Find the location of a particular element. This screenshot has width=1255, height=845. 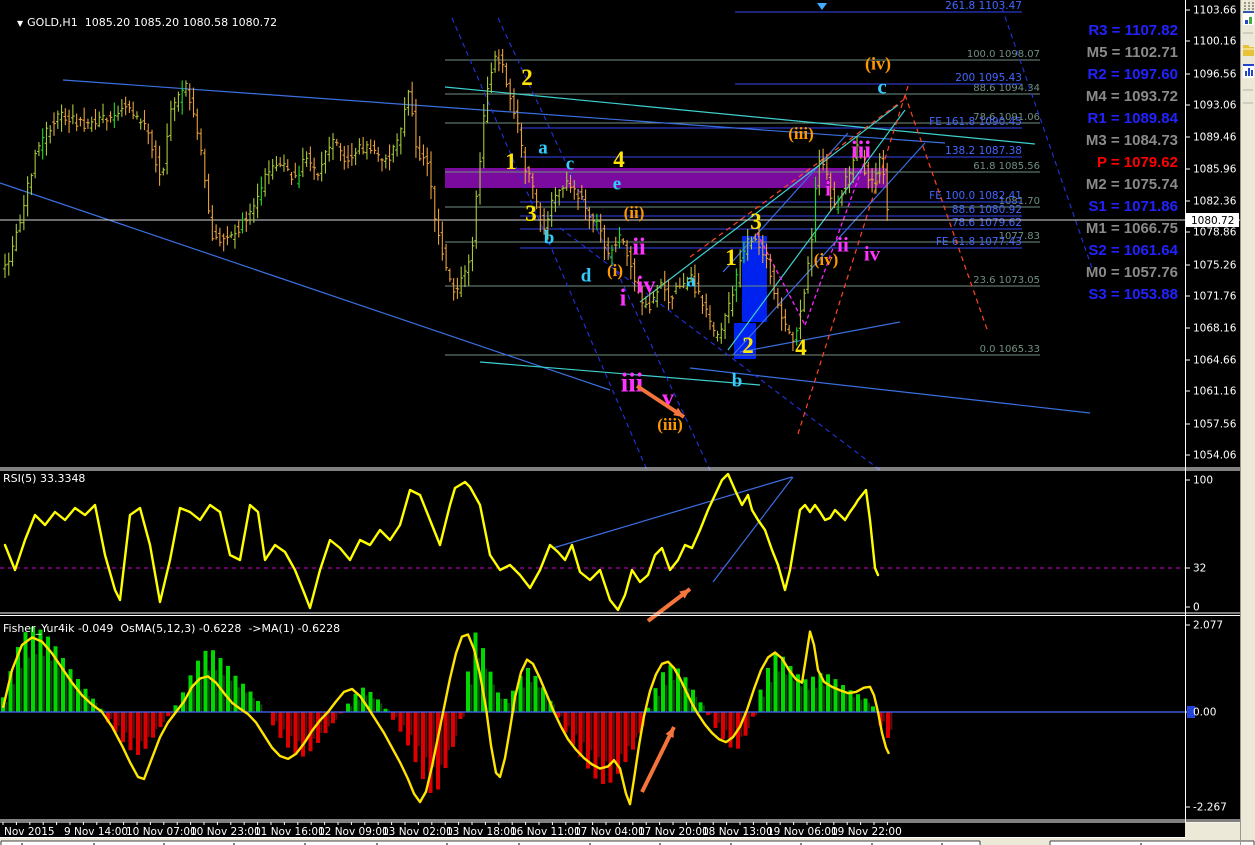

fib-label-blue: 200 1095.43 is located at coordinates (988, 78).